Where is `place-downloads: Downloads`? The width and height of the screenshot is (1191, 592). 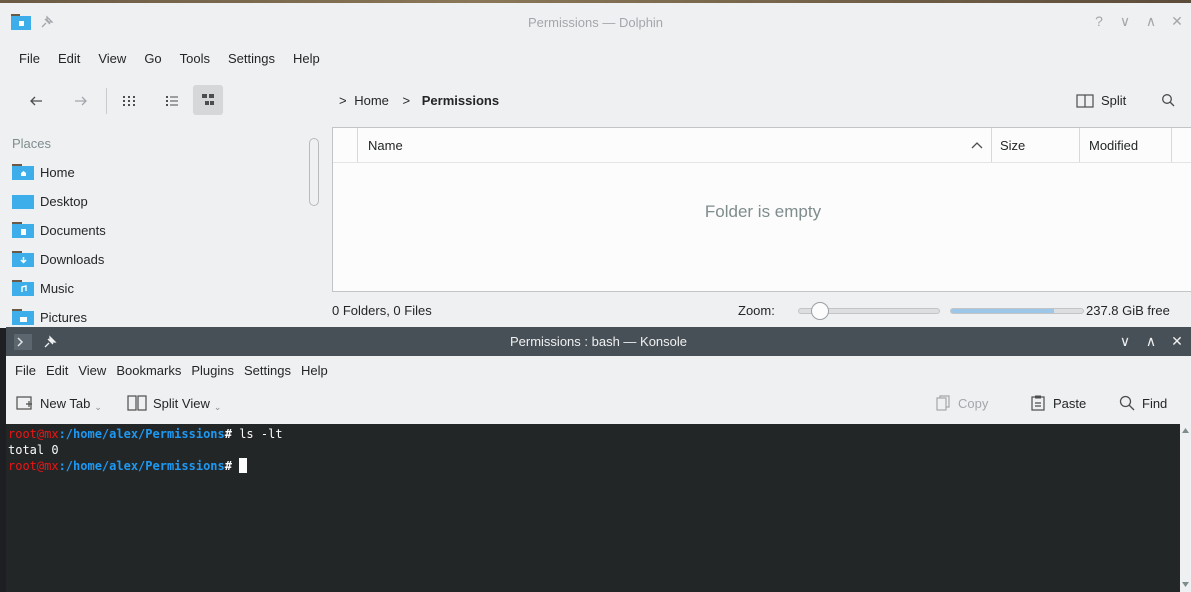 place-downloads: Downloads is located at coordinates (58, 259).